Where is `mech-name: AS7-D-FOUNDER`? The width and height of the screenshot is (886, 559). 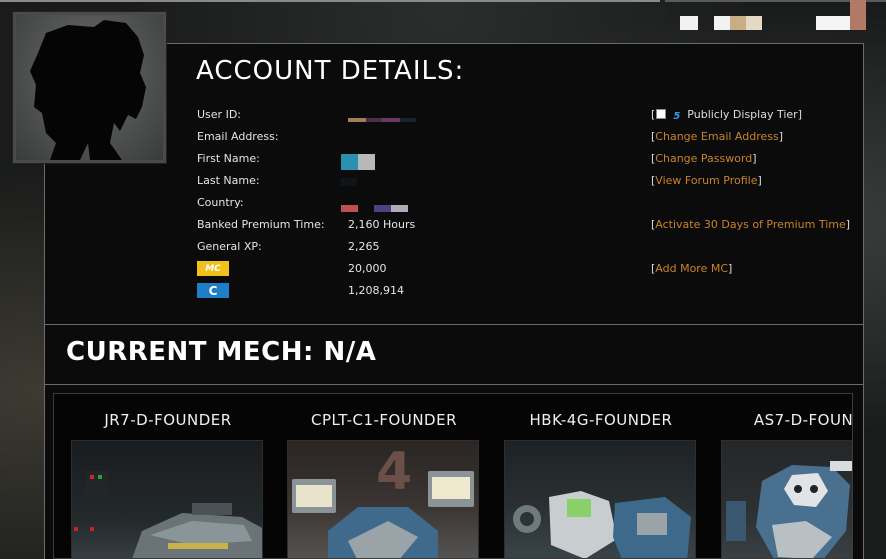 mech-name: AS7-D-FOUNDER is located at coordinates (803, 420).